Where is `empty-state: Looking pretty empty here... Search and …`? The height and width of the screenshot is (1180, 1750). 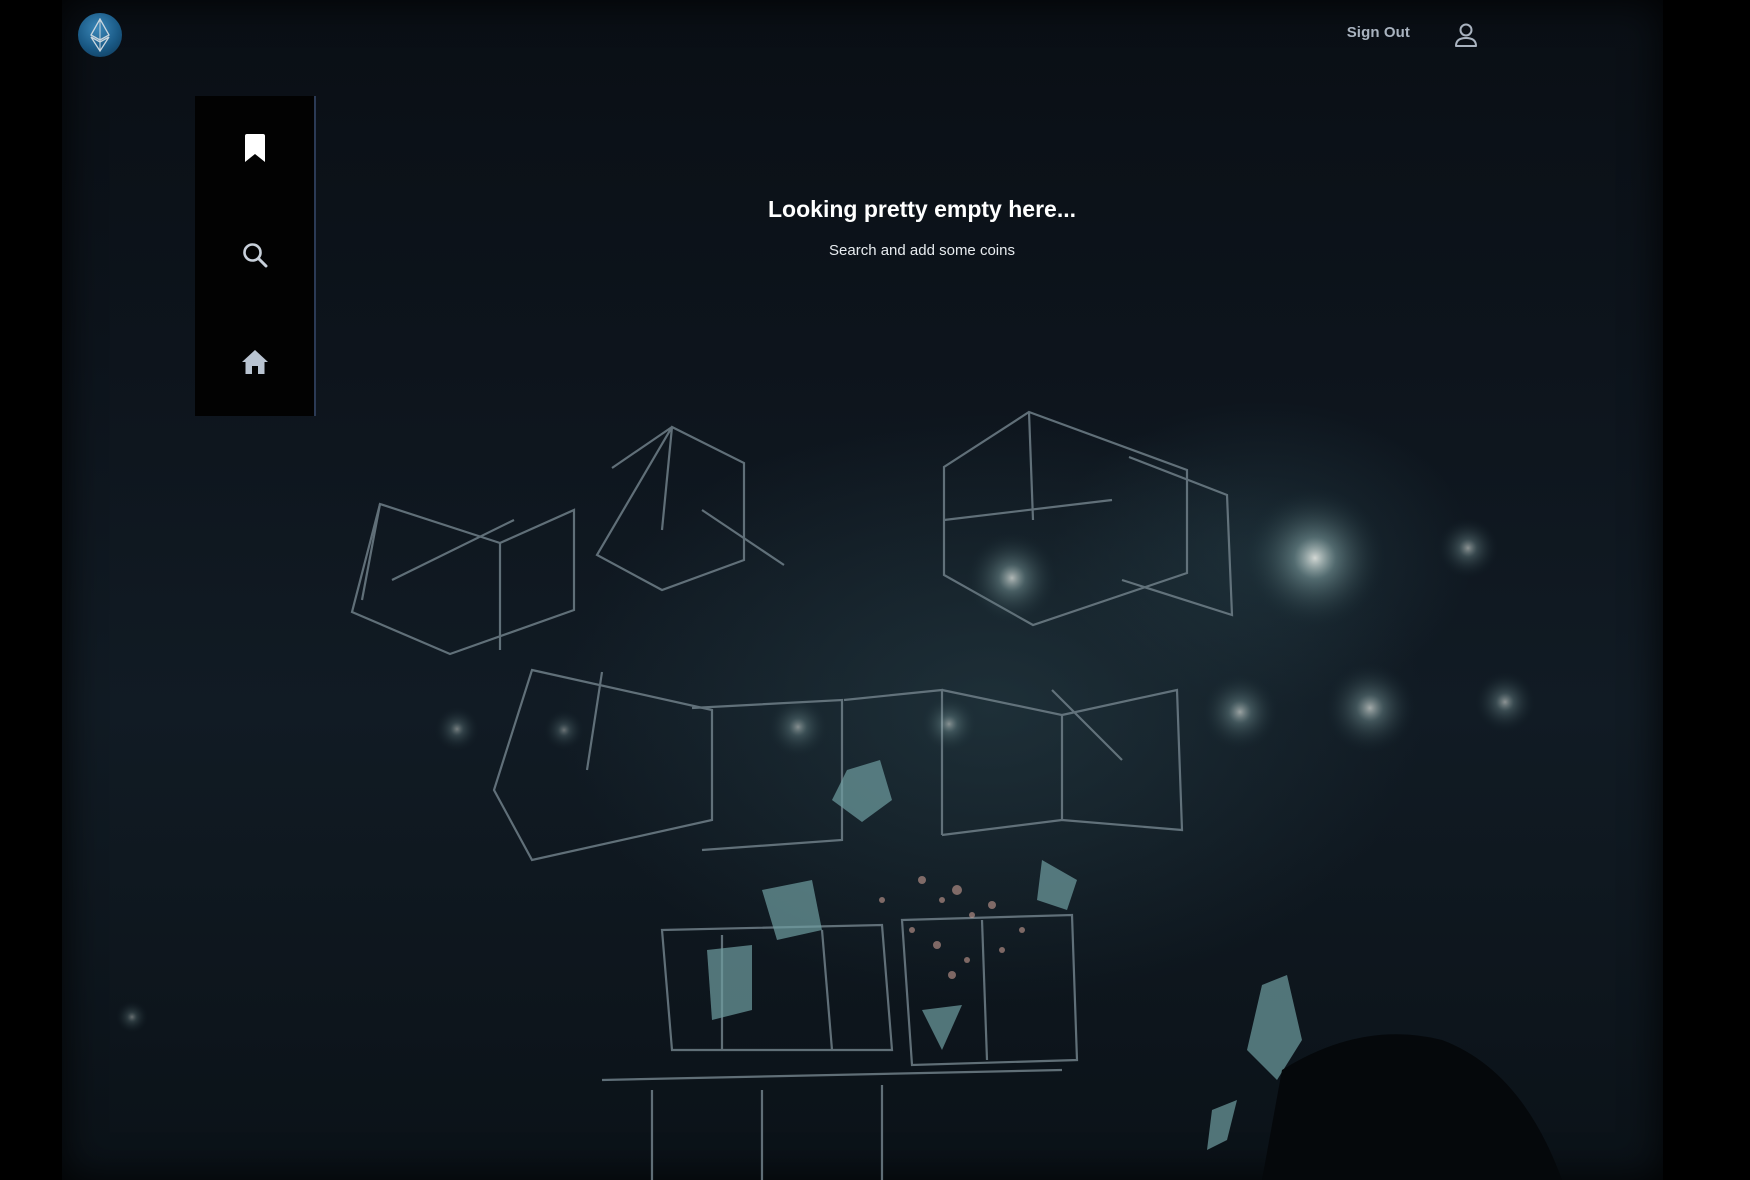
empty-state: Looking pretty empty here... Search and … is located at coordinates (922, 227).